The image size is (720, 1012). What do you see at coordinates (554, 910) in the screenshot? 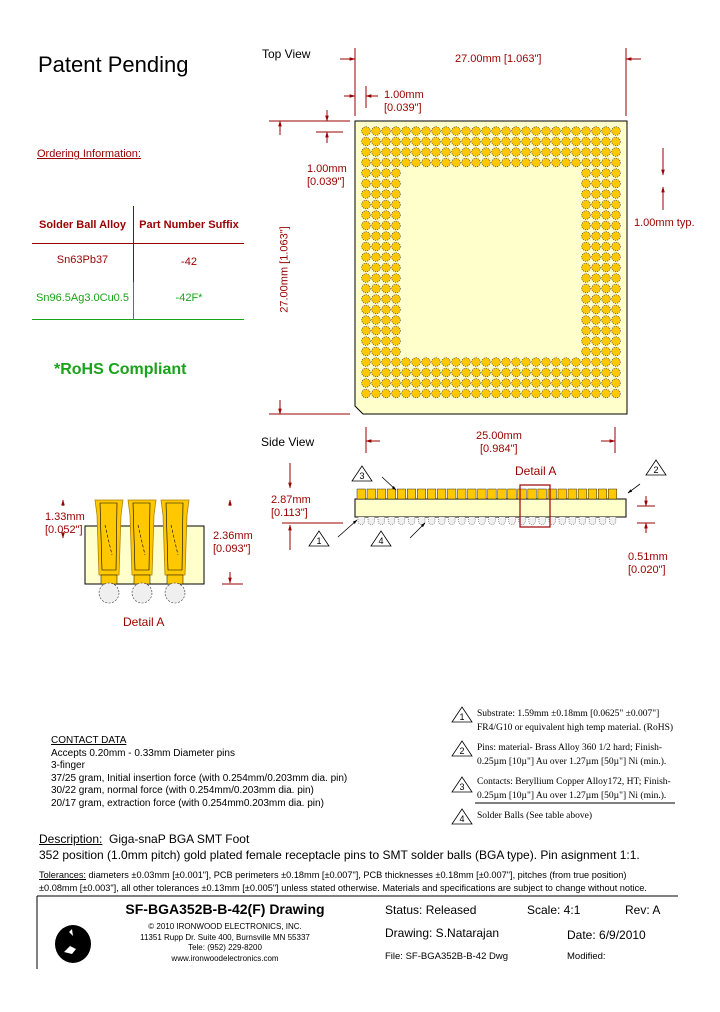
I see `scale: Scale: 4:1` at bounding box center [554, 910].